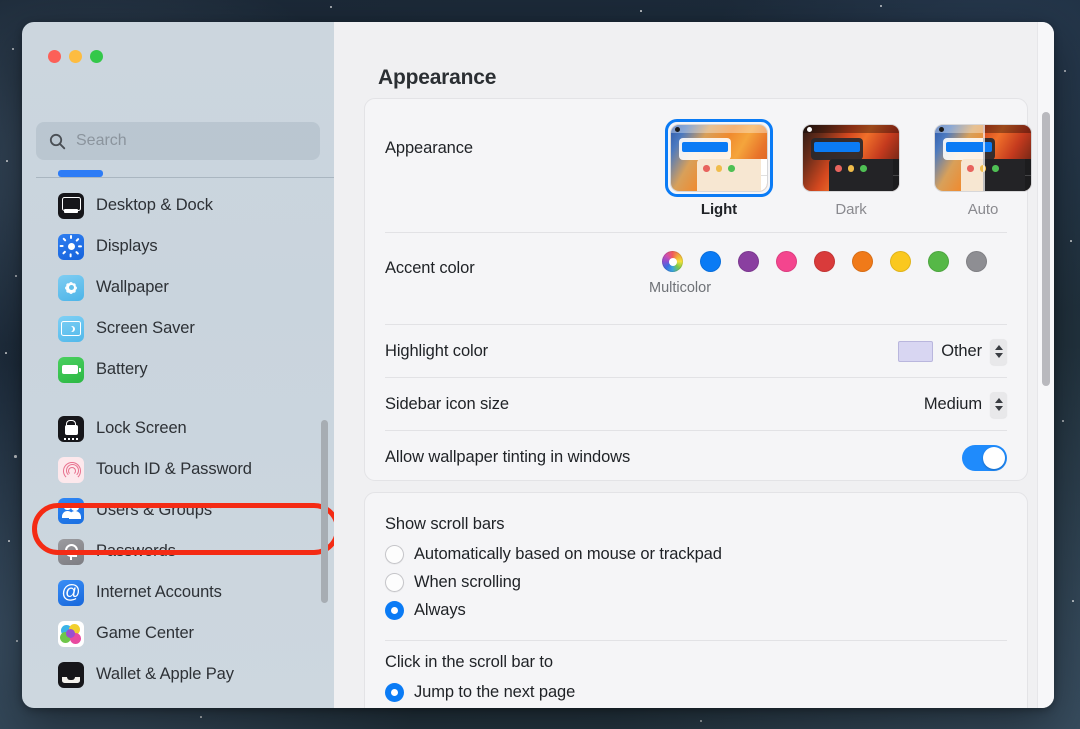 Image resolution: width=1080 pixels, height=729 pixels. I want to click on sidebar-item-label: Internet Accounts, so click(159, 592).